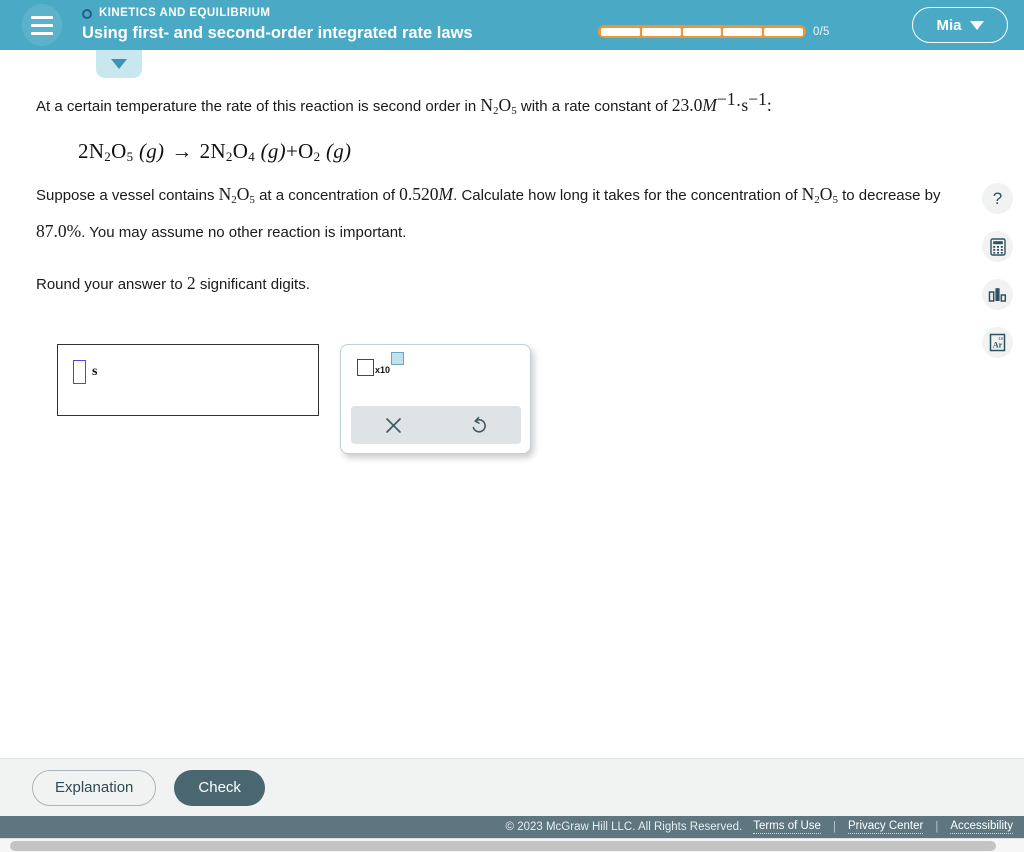 This screenshot has height=852, width=1024. I want to click on action-bar: Explanation Check, so click(512, 787).